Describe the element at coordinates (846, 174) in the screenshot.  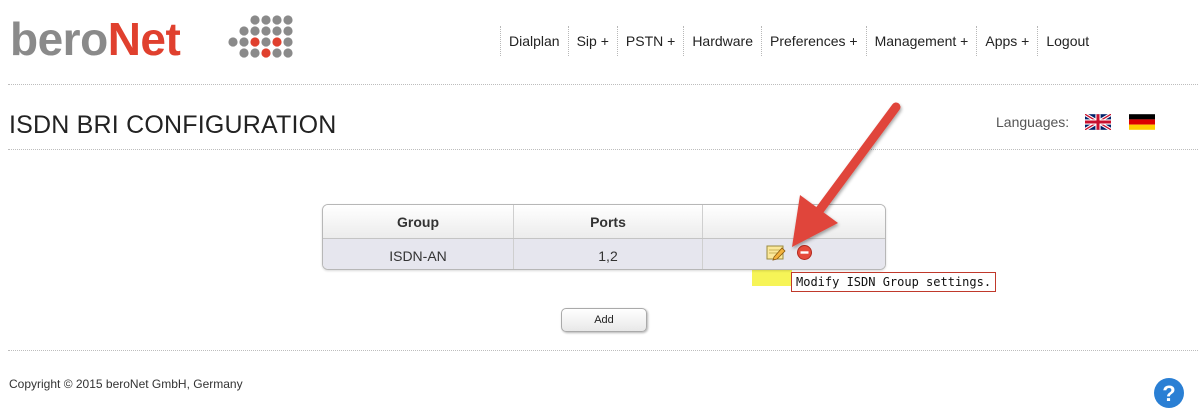
I see `annotation-arrow-icon` at that location.